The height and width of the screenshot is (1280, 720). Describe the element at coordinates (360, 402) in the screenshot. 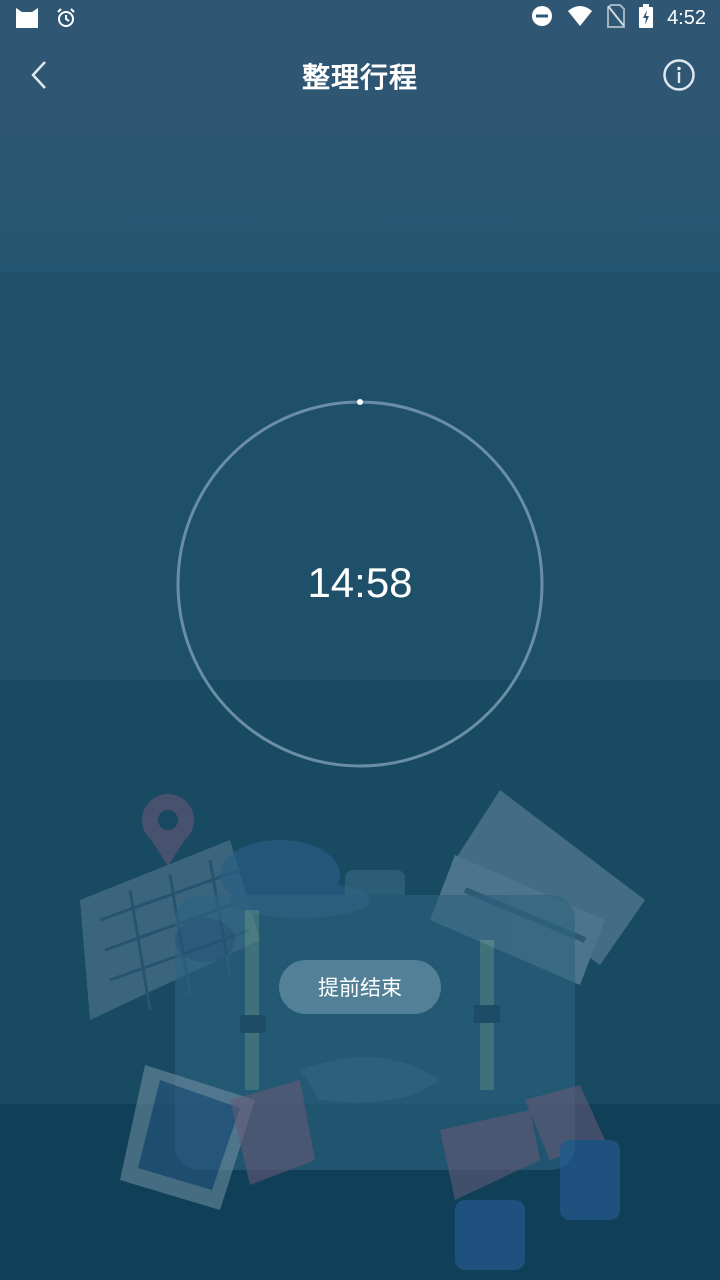

I see `progress-indicator-dot` at that location.